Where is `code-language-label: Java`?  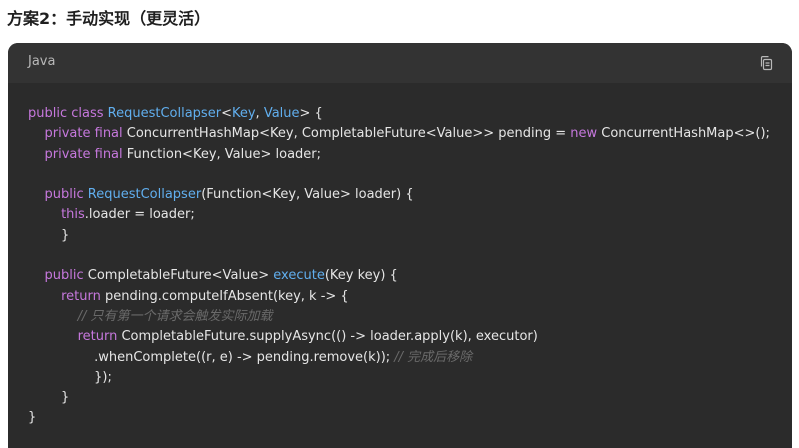 code-language-label: Java is located at coordinates (42, 61).